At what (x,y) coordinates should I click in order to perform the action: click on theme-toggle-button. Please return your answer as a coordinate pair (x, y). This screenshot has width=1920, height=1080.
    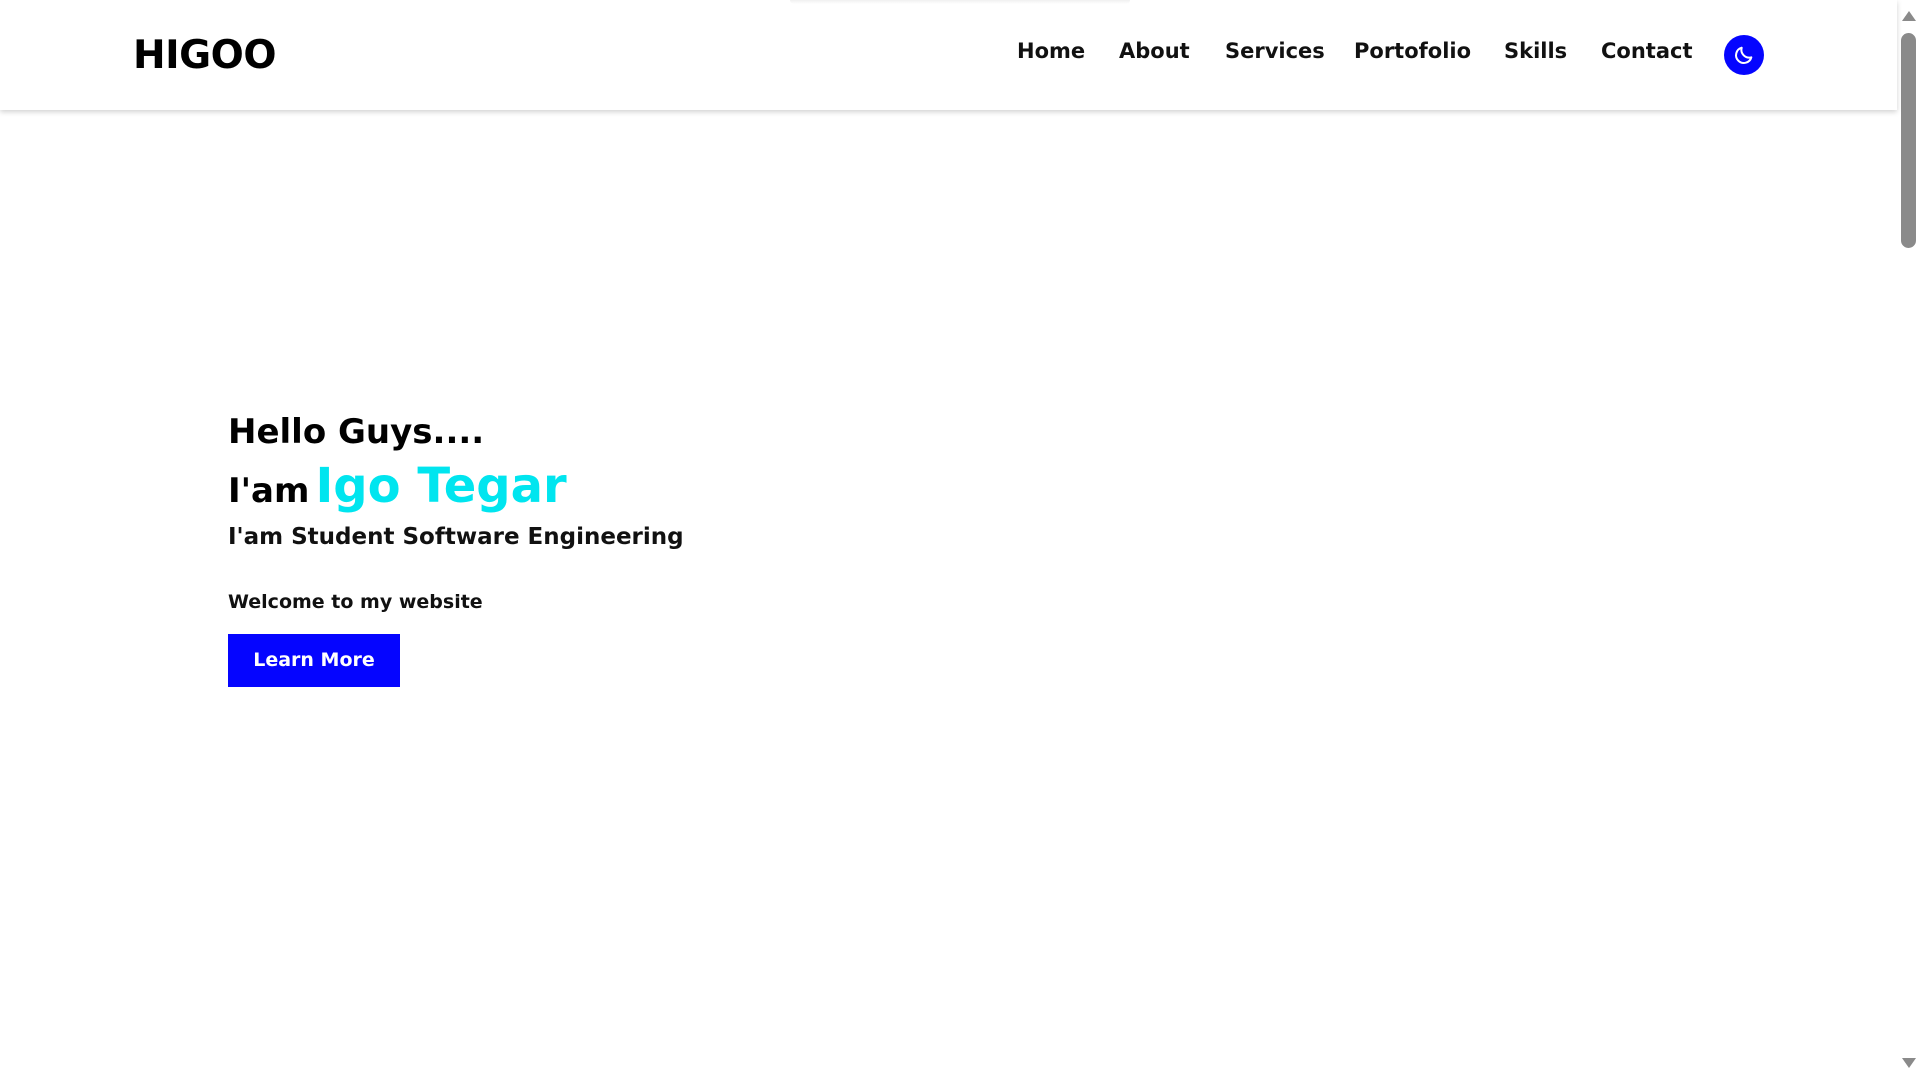
    Looking at the image, I should click on (1744, 55).